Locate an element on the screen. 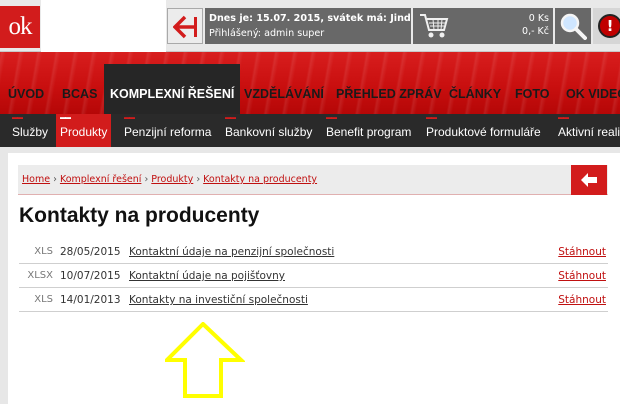 The height and width of the screenshot is (404, 620). file-date: 28/05/2015 is located at coordinates (90, 252).